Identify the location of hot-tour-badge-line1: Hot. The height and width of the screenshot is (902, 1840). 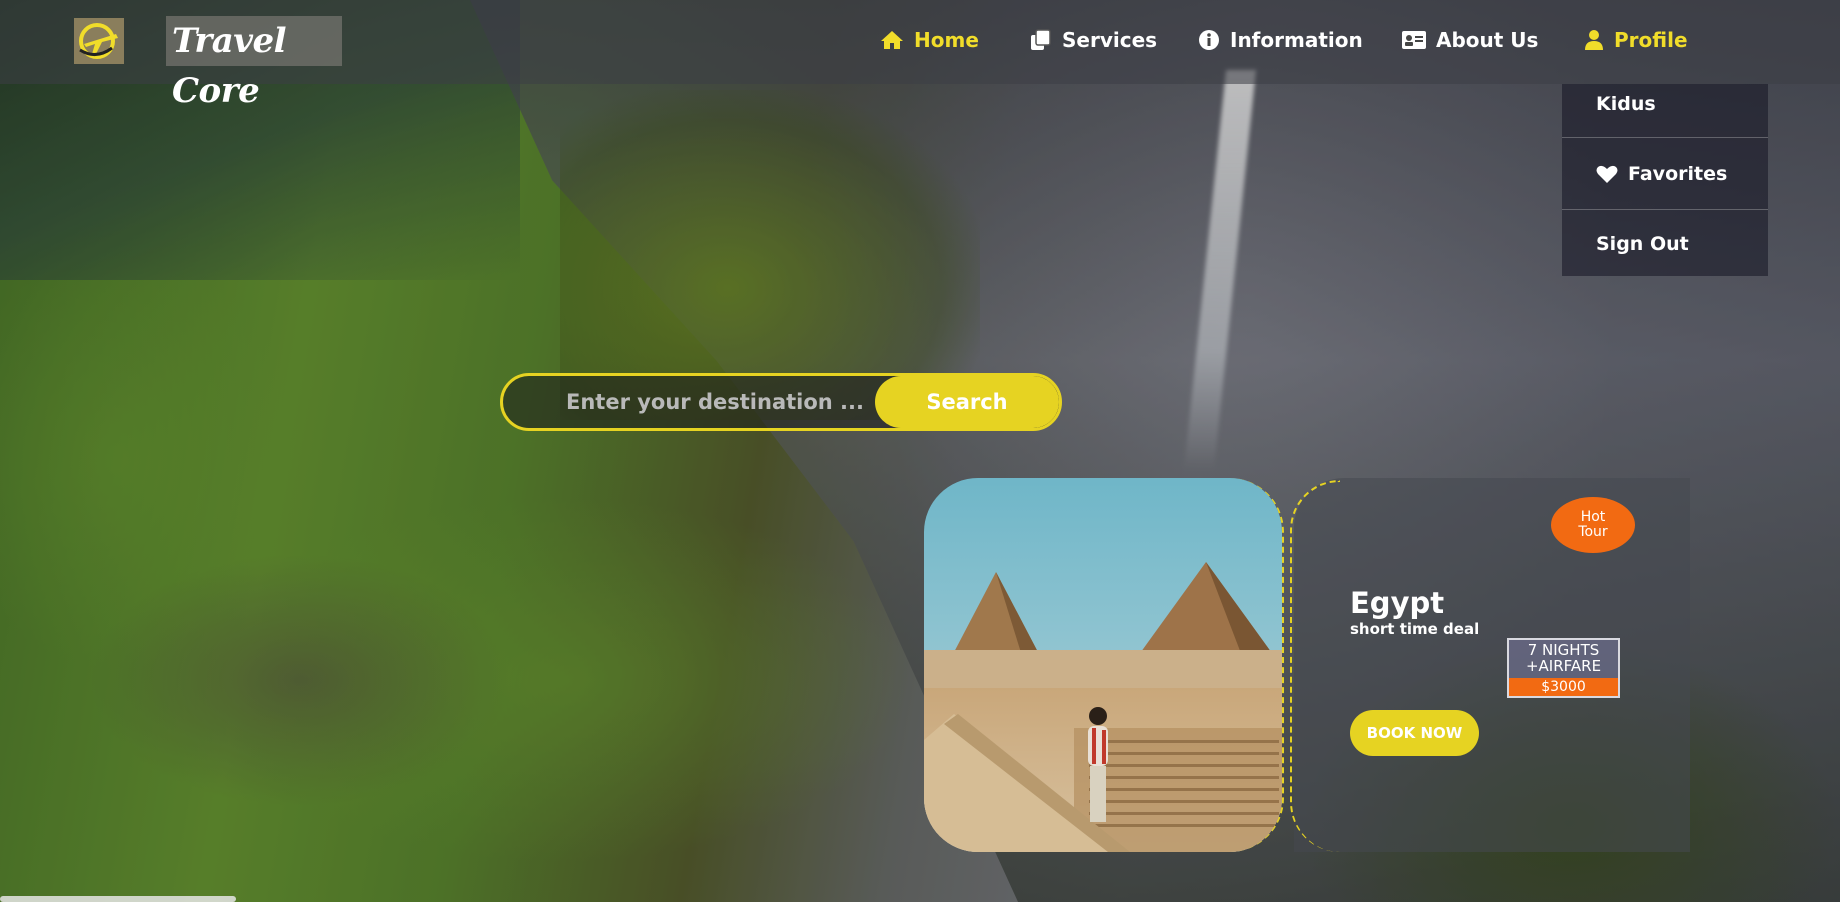
(1593, 517).